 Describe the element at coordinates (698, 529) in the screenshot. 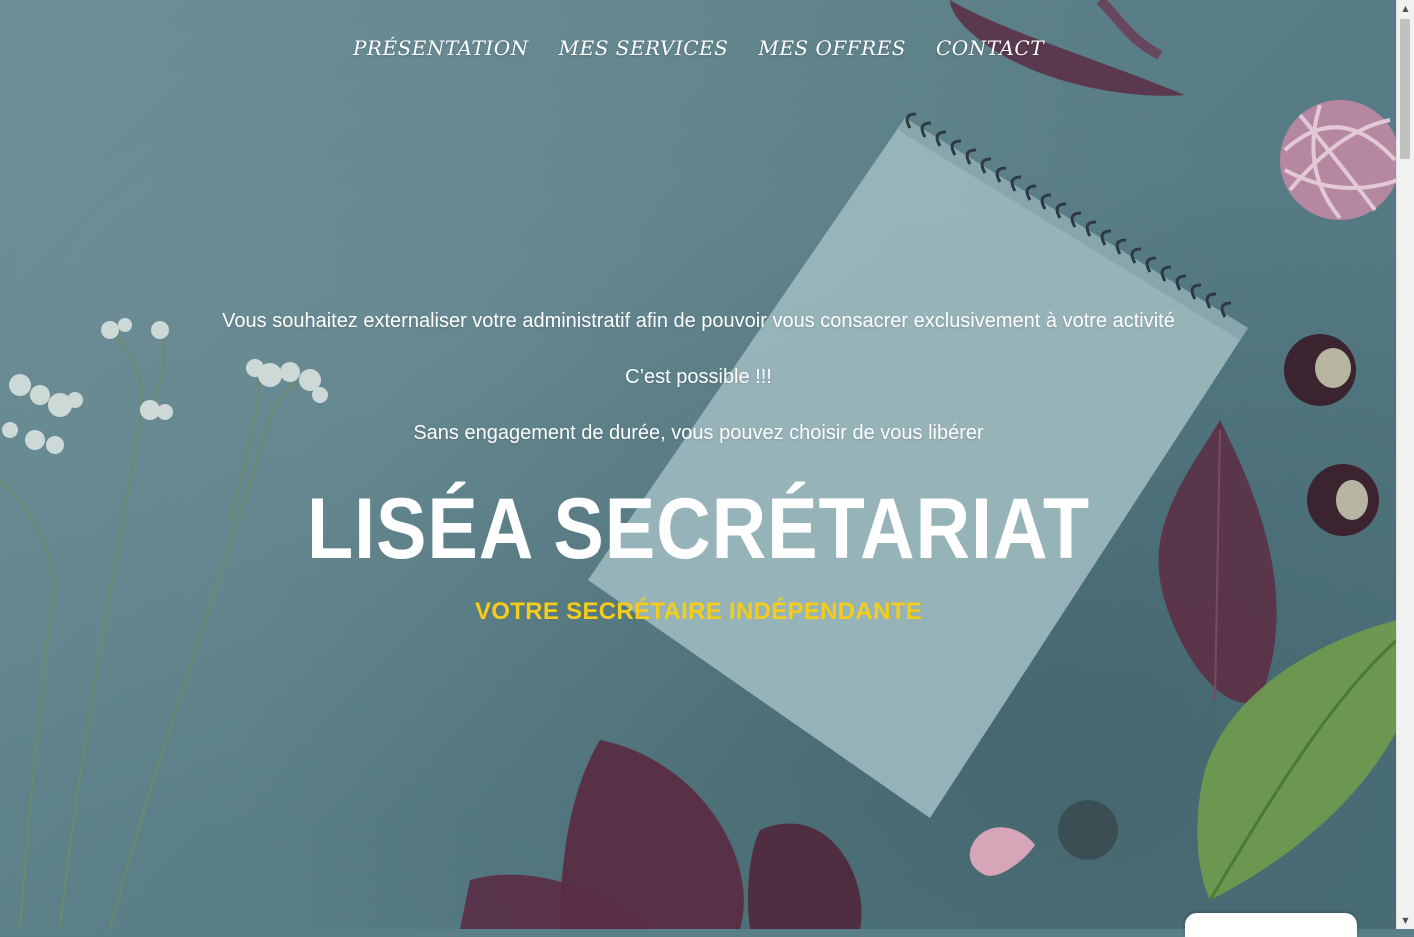

I see `site-title: LISÉA SECRÉTARIAT` at that location.